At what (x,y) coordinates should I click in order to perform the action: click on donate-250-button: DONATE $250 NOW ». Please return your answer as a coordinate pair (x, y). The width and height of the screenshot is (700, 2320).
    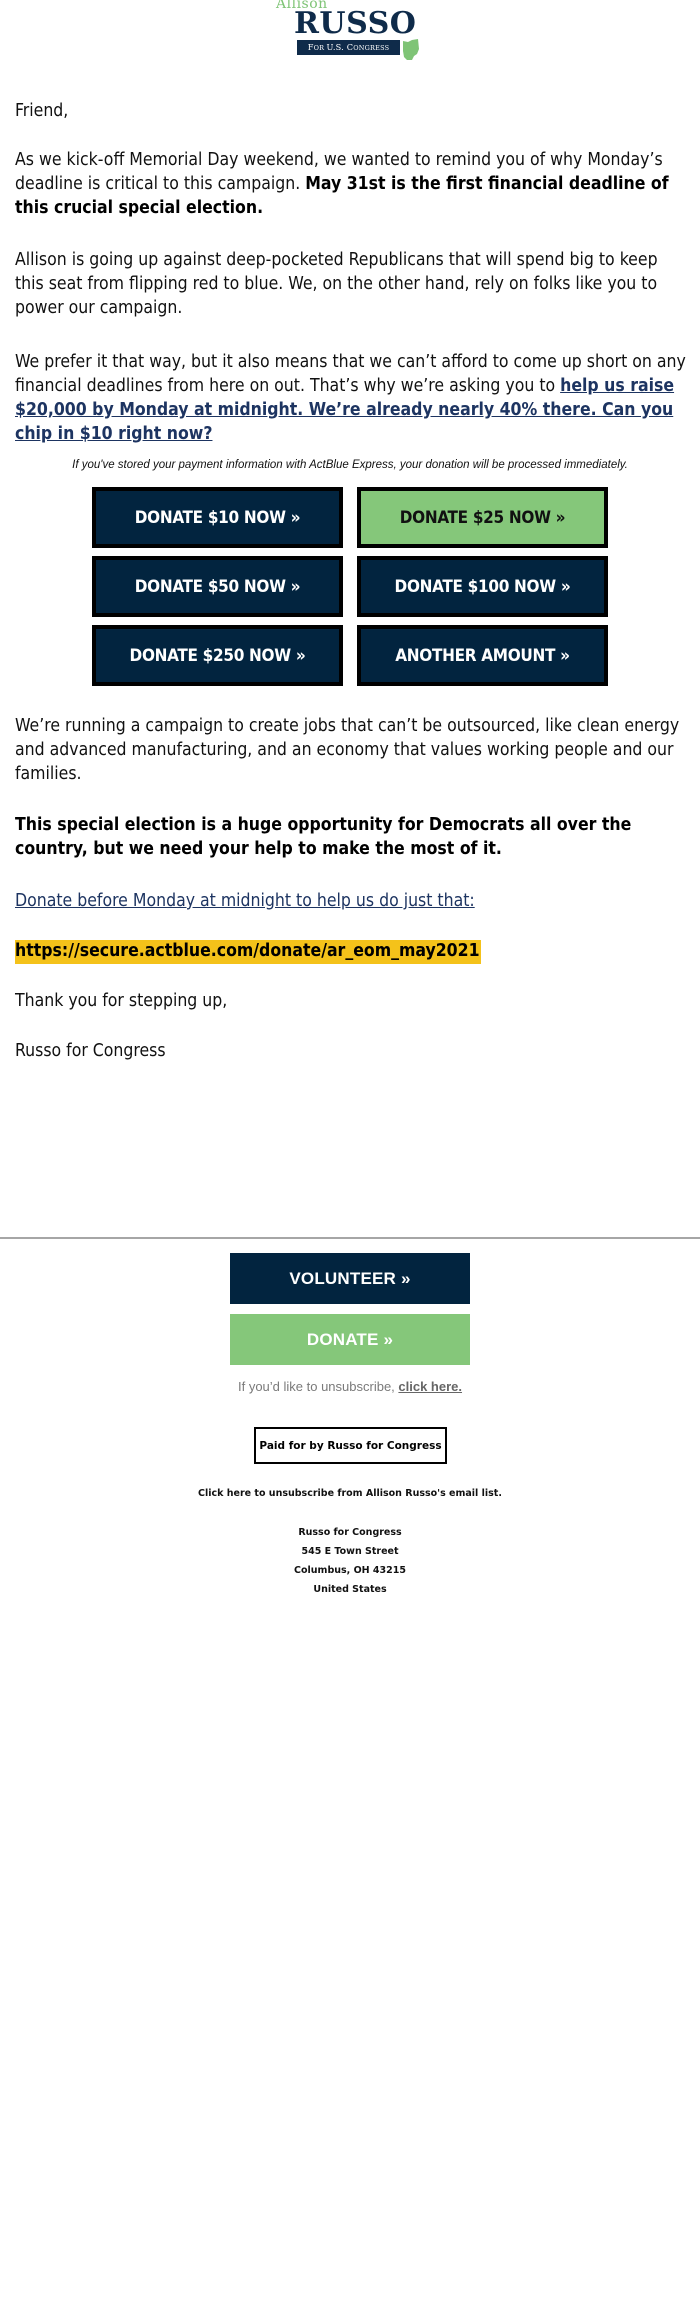
    Looking at the image, I should click on (217, 655).